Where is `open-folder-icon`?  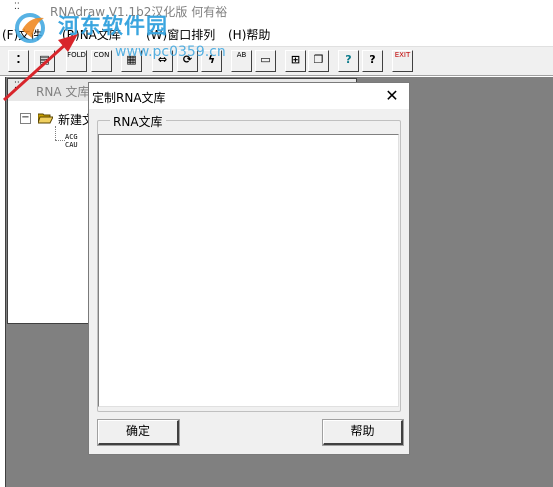
open-folder-icon is located at coordinates (45, 118).